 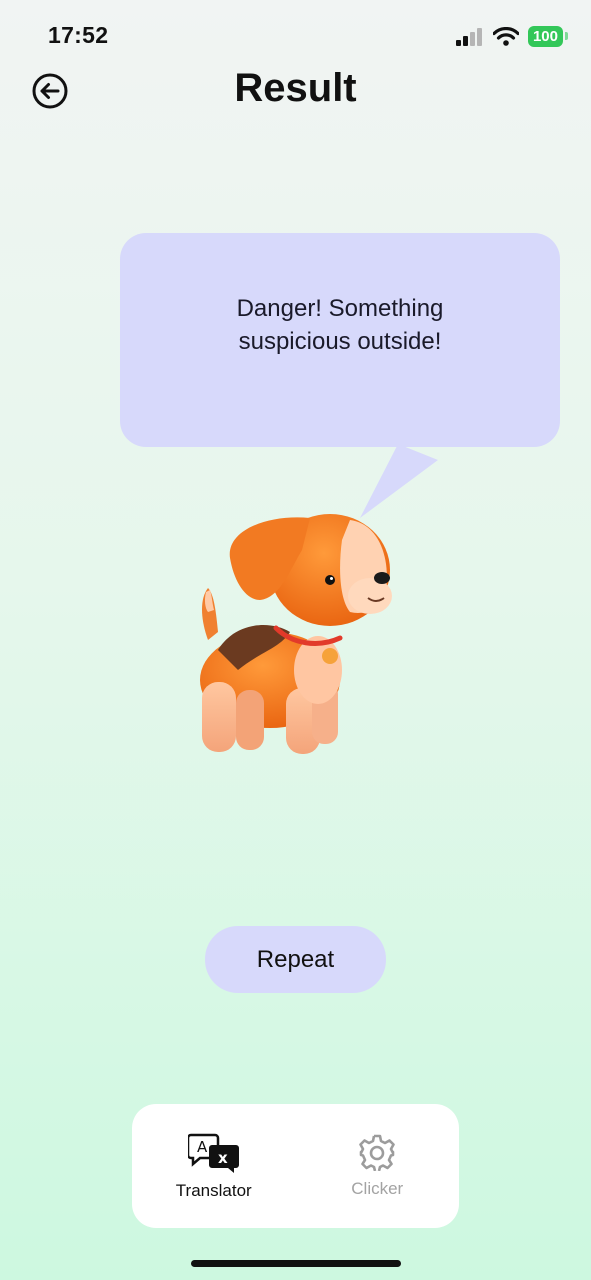 I want to click on speech-bubble: Danger! Something suspicious outside!, so click(x=340, y=340).